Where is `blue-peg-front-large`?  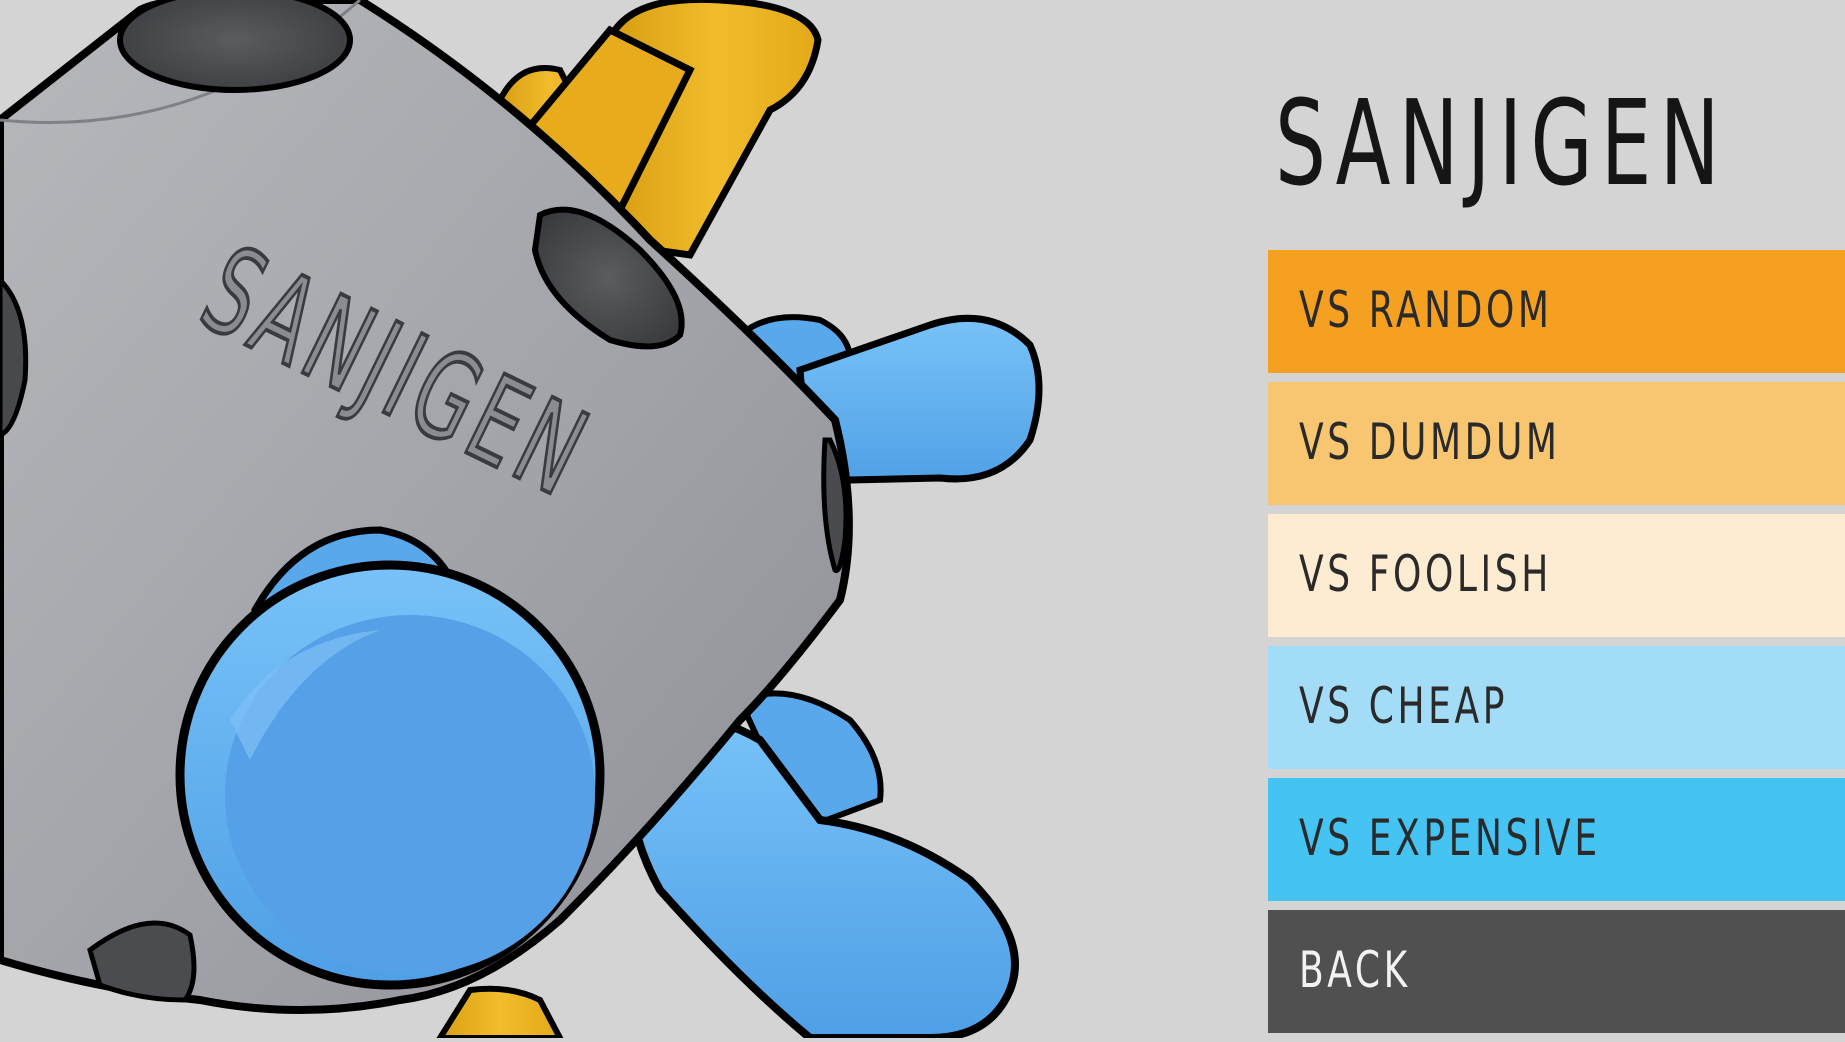
blue-peg-front-large is located at coordinates (390, 775).